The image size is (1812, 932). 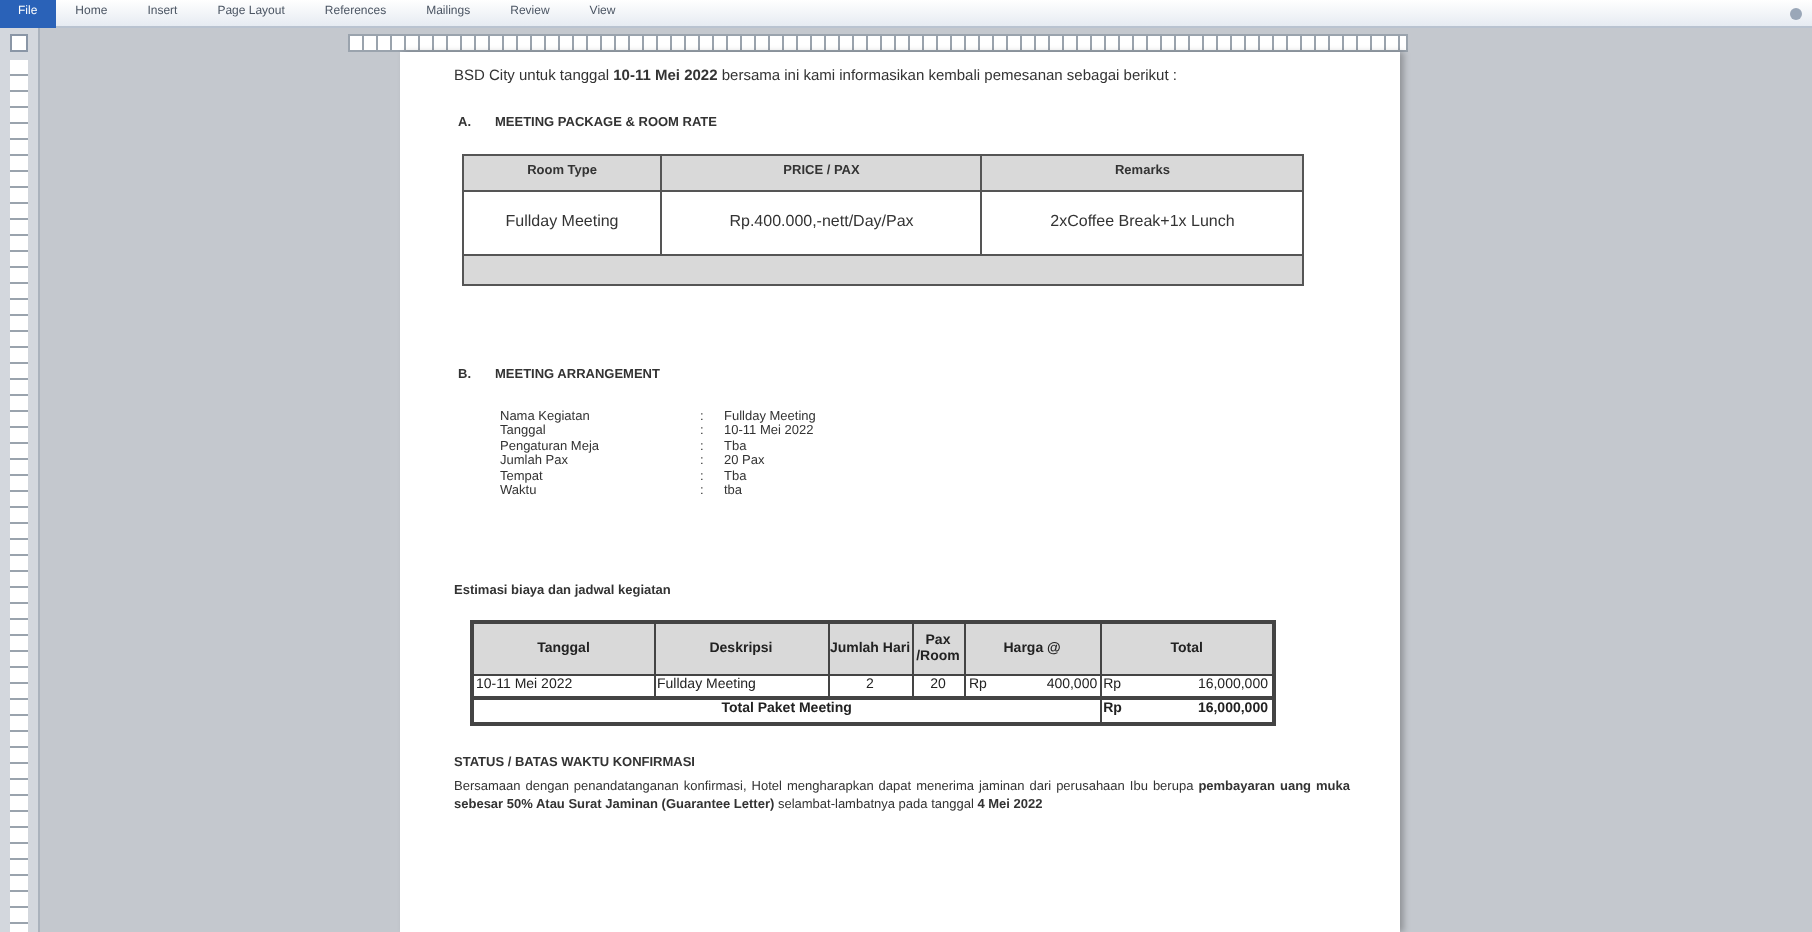 What do you see at coordinates (878, 43) in the screenshot?
I see `horizontal-ruler` at bounding box center [878, 43].